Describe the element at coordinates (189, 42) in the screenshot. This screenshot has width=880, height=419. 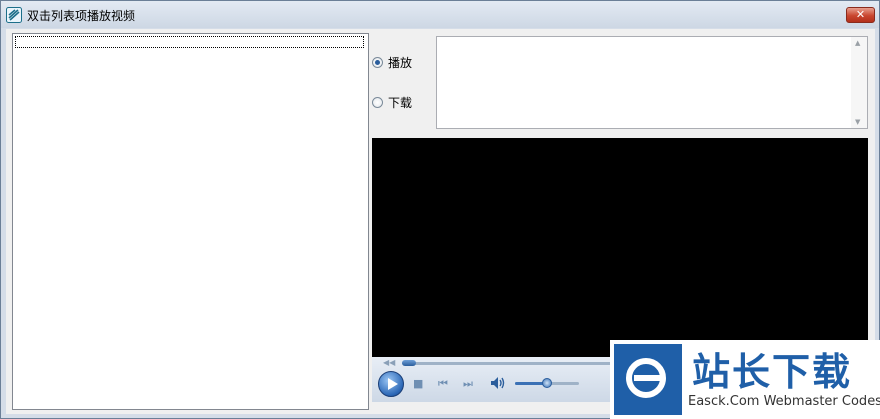
I see `list-item` at that location.